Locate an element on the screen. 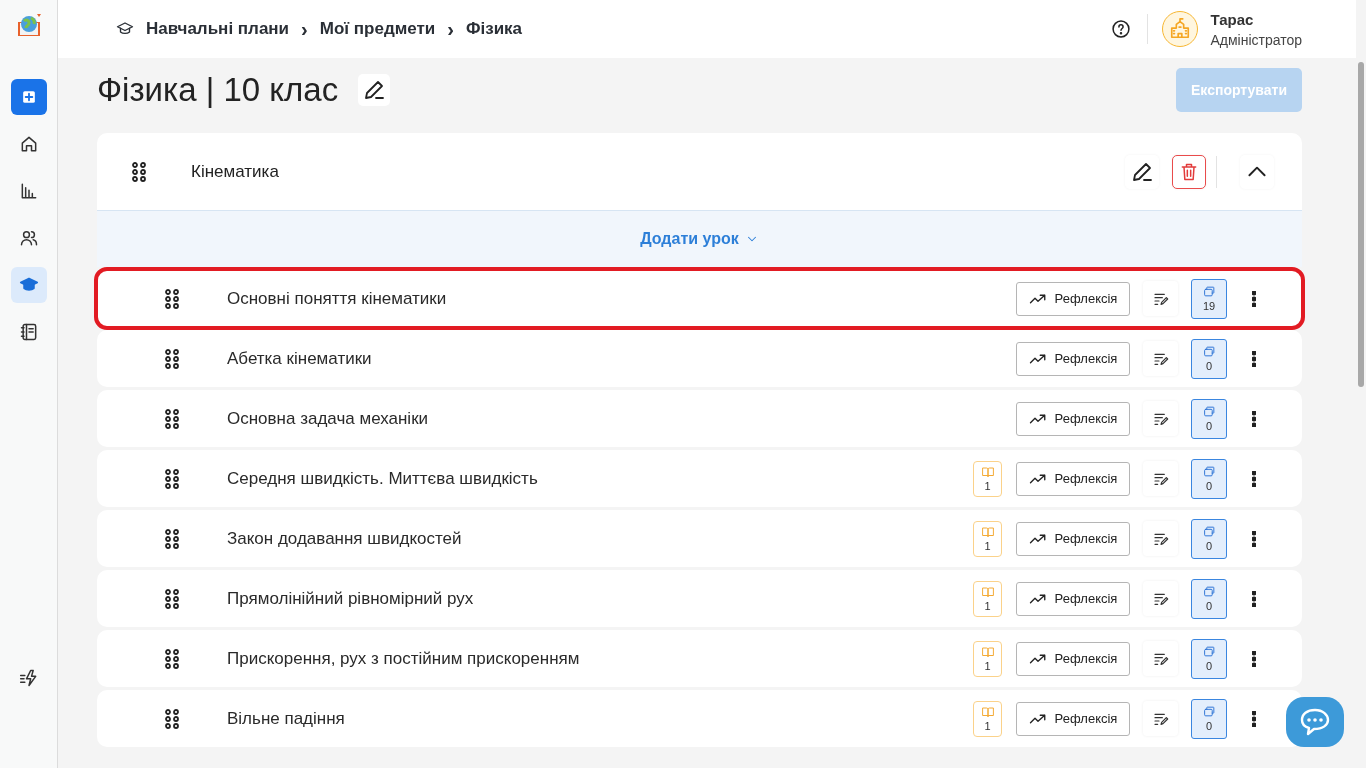 The image size is (1366, 768). sidebar-graduation-cap-button is located at coordinates (28, 285).